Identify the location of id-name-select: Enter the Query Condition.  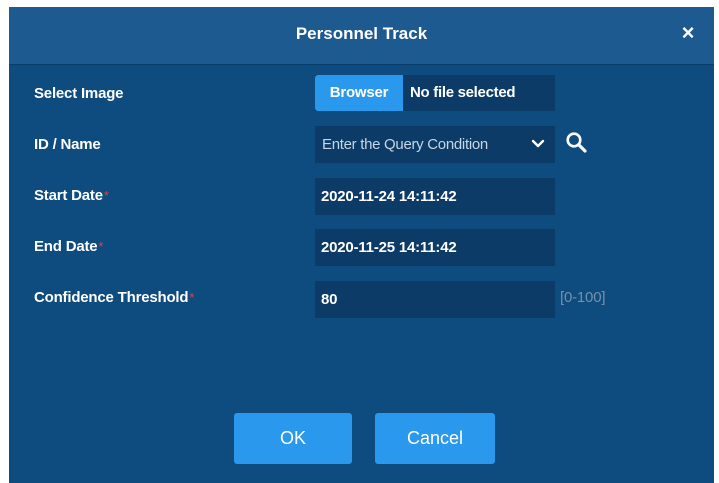
(435, 144).